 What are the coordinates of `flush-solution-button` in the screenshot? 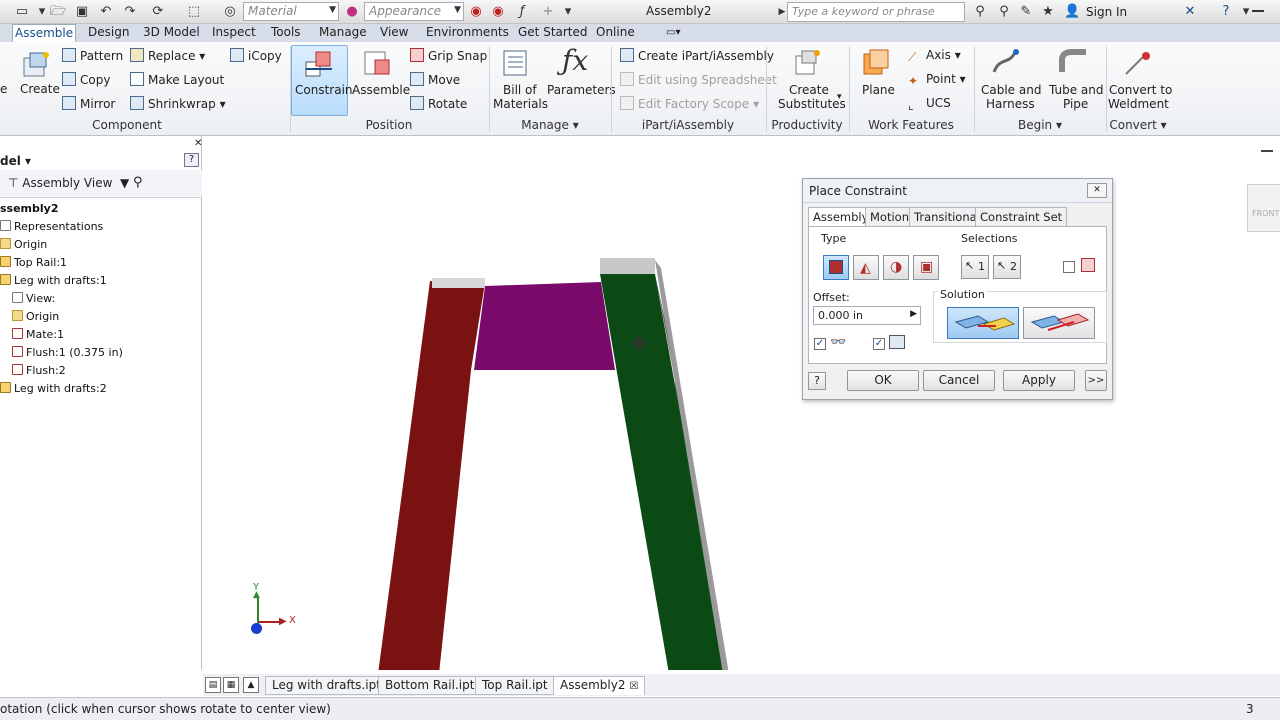 It's located at (1059, 323).